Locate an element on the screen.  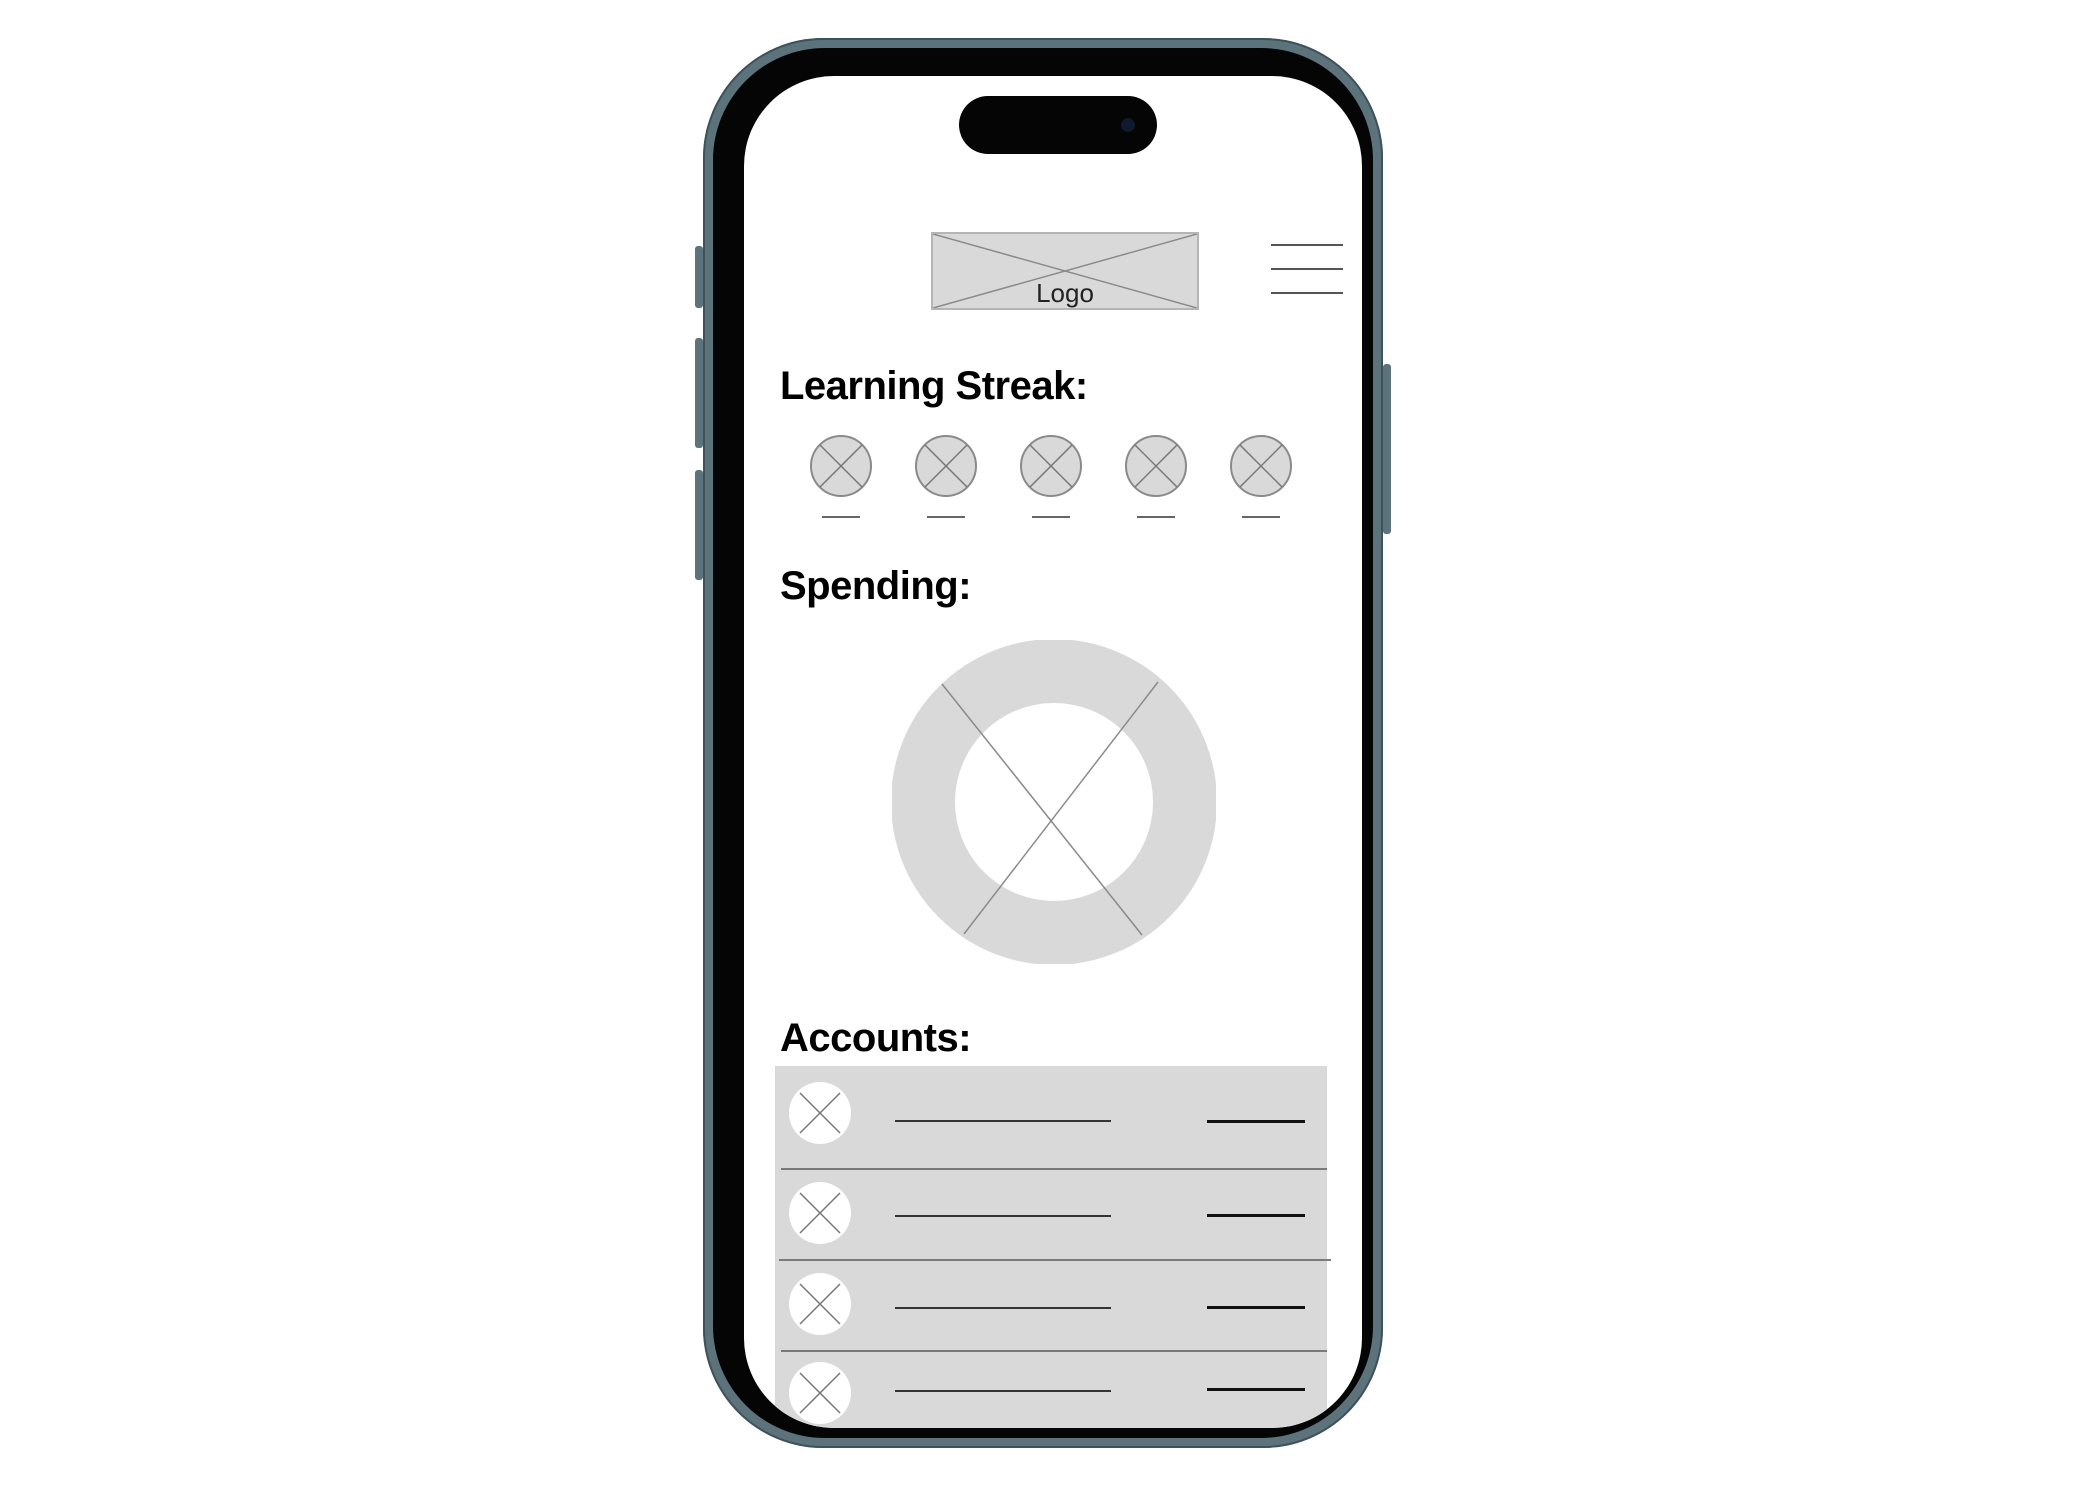
logo-label: Logo is located at coordinates (1065, 293).